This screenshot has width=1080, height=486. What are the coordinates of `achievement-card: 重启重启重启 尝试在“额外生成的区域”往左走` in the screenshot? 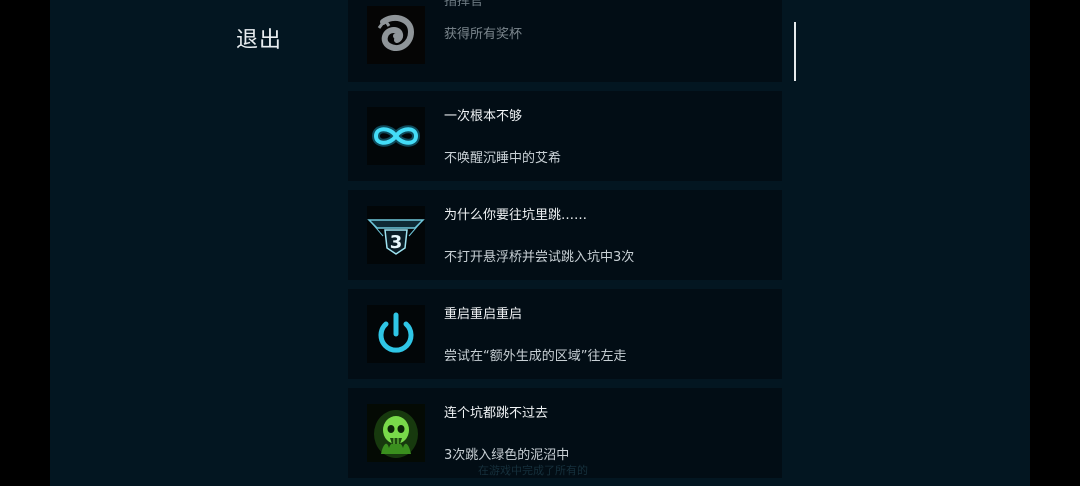 It's located at (565, 334).